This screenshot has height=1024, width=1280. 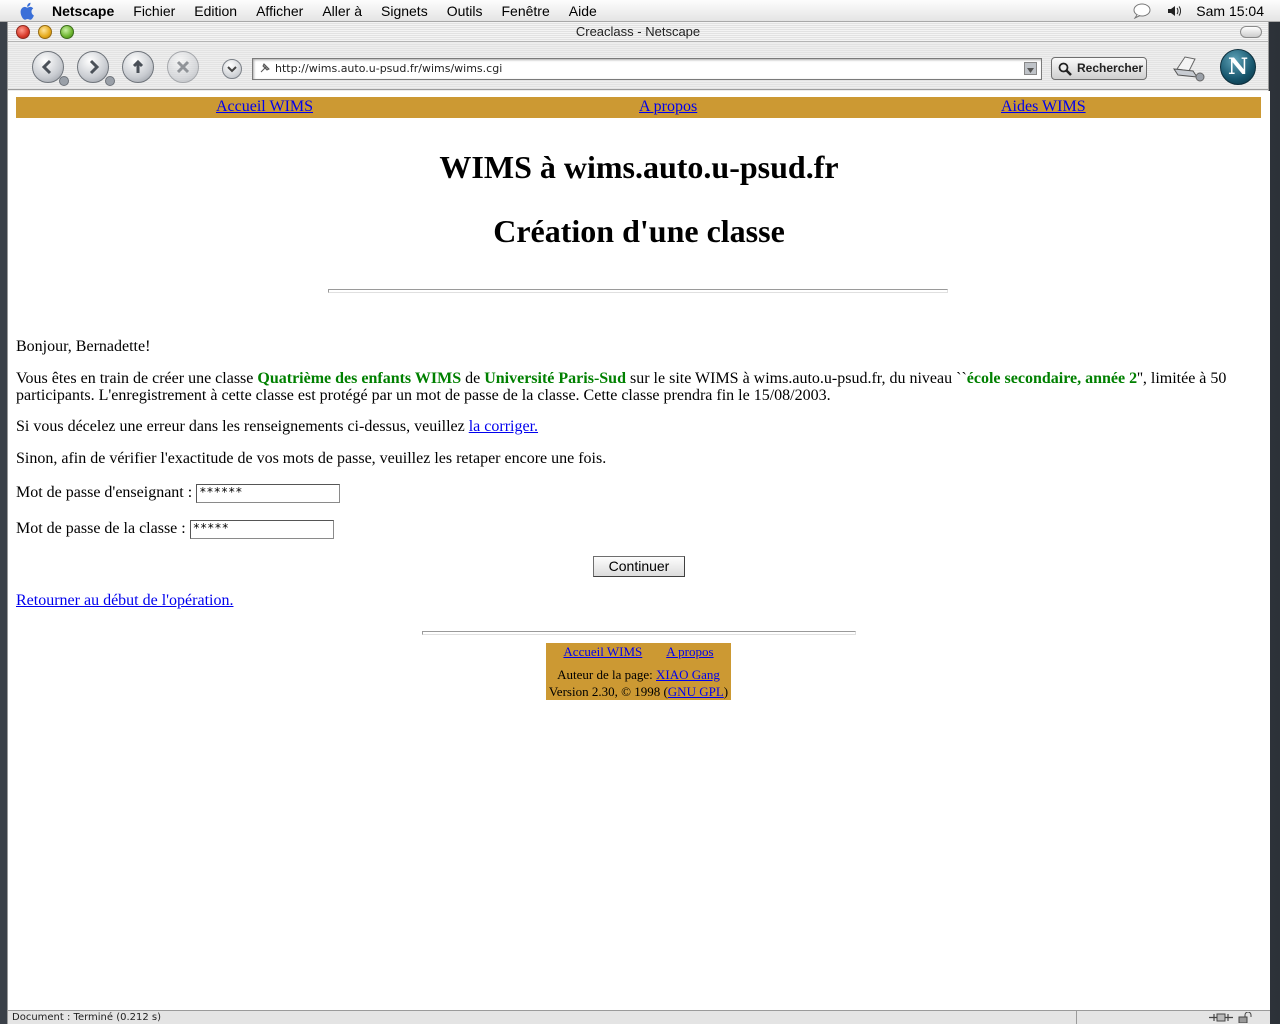 What do you see at coordinates (689, 651) in the screenshot?
I see `footer-link-a-propos: A propos` at bounding box center [689, 651].